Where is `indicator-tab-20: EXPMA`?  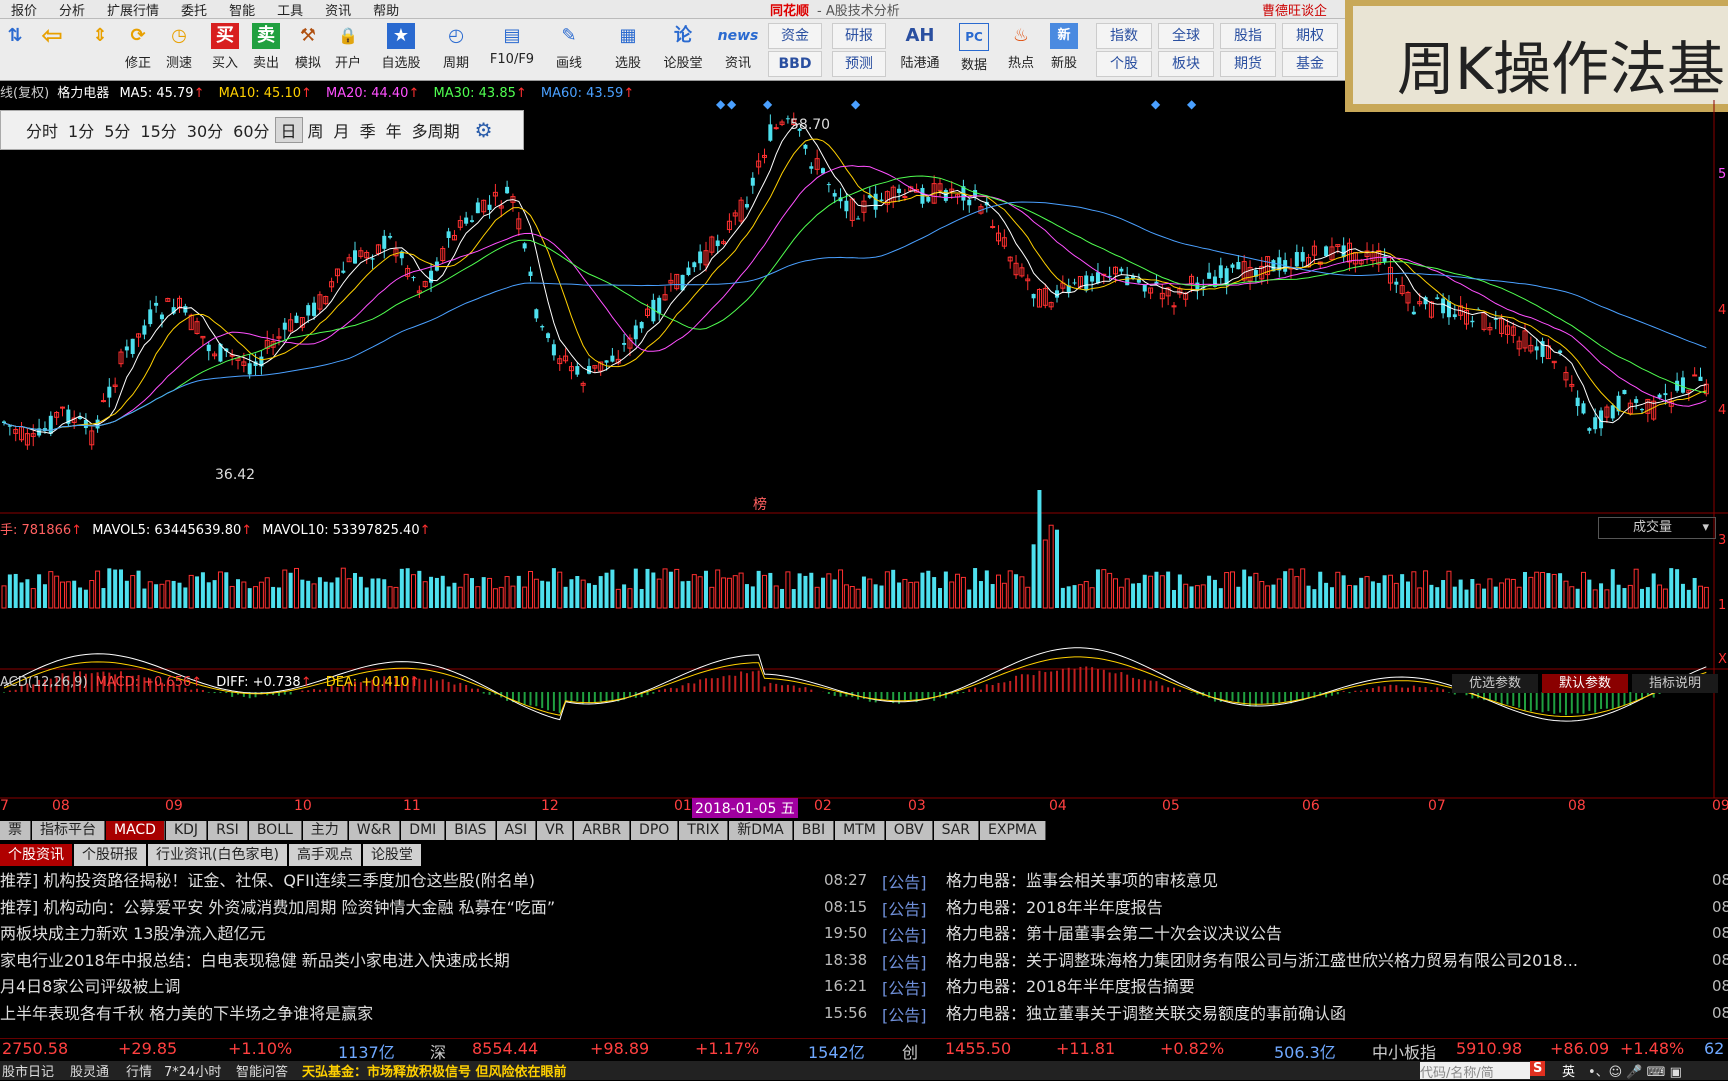 indicator-tab-20: EXPMA is located at coordinates (1013, 830).